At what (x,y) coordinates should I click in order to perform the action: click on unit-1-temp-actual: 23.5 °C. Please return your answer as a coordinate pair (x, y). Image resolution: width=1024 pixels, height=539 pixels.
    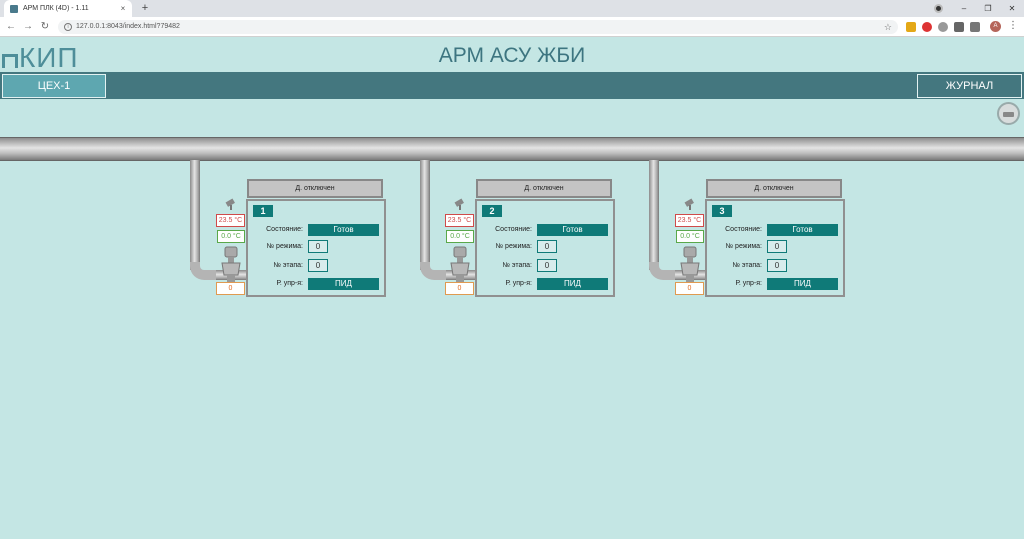
    Looking at the image, I should click on (230, 220).